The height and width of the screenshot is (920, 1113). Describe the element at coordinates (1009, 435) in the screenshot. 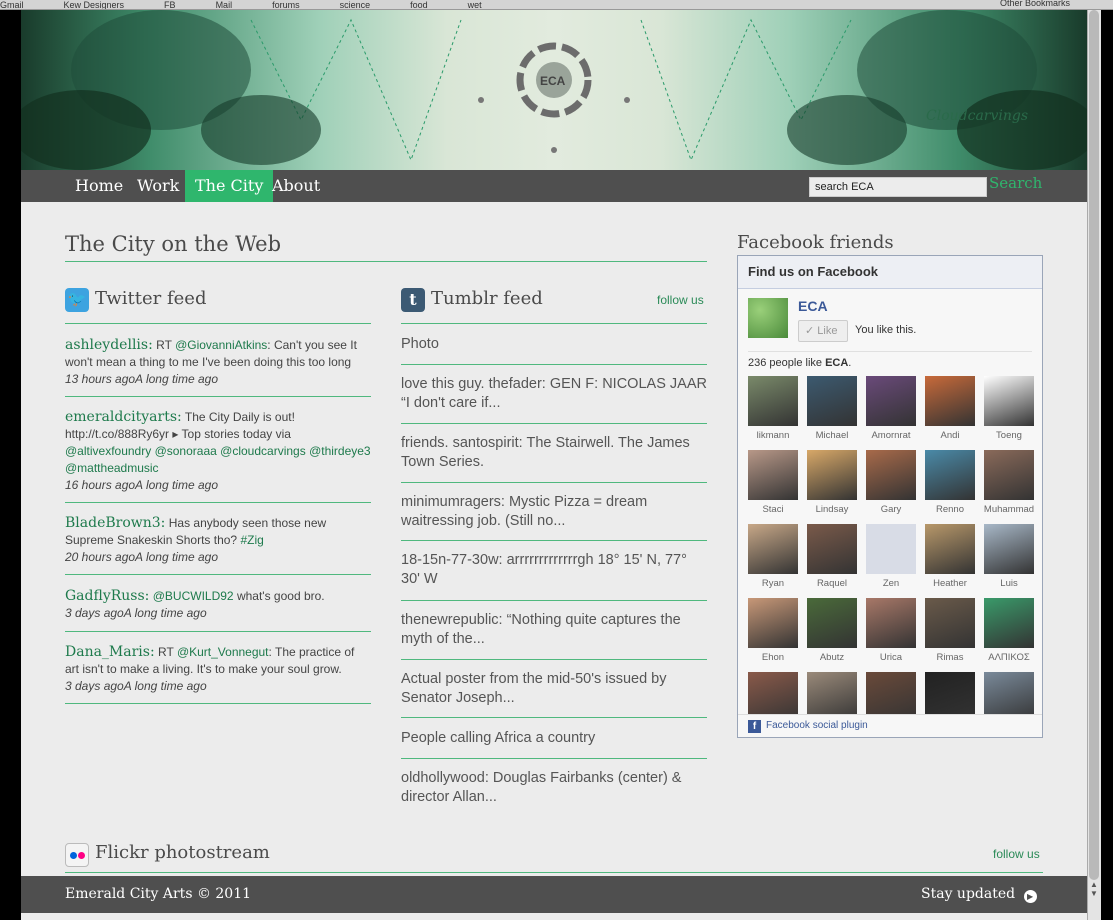

I see `friend-name: Toeng` at that location.